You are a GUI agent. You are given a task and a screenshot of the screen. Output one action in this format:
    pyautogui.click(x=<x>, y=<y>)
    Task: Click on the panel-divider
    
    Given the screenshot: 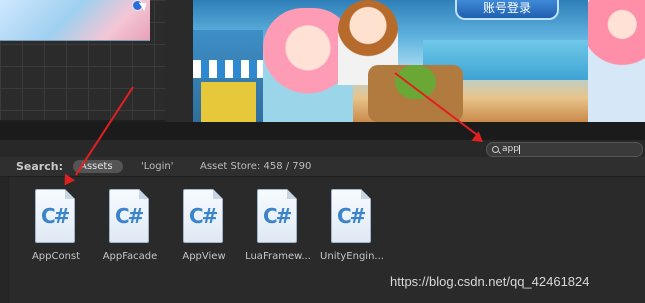 What is the action you would take?
    pyautogui.click(x=179, y=70)
    